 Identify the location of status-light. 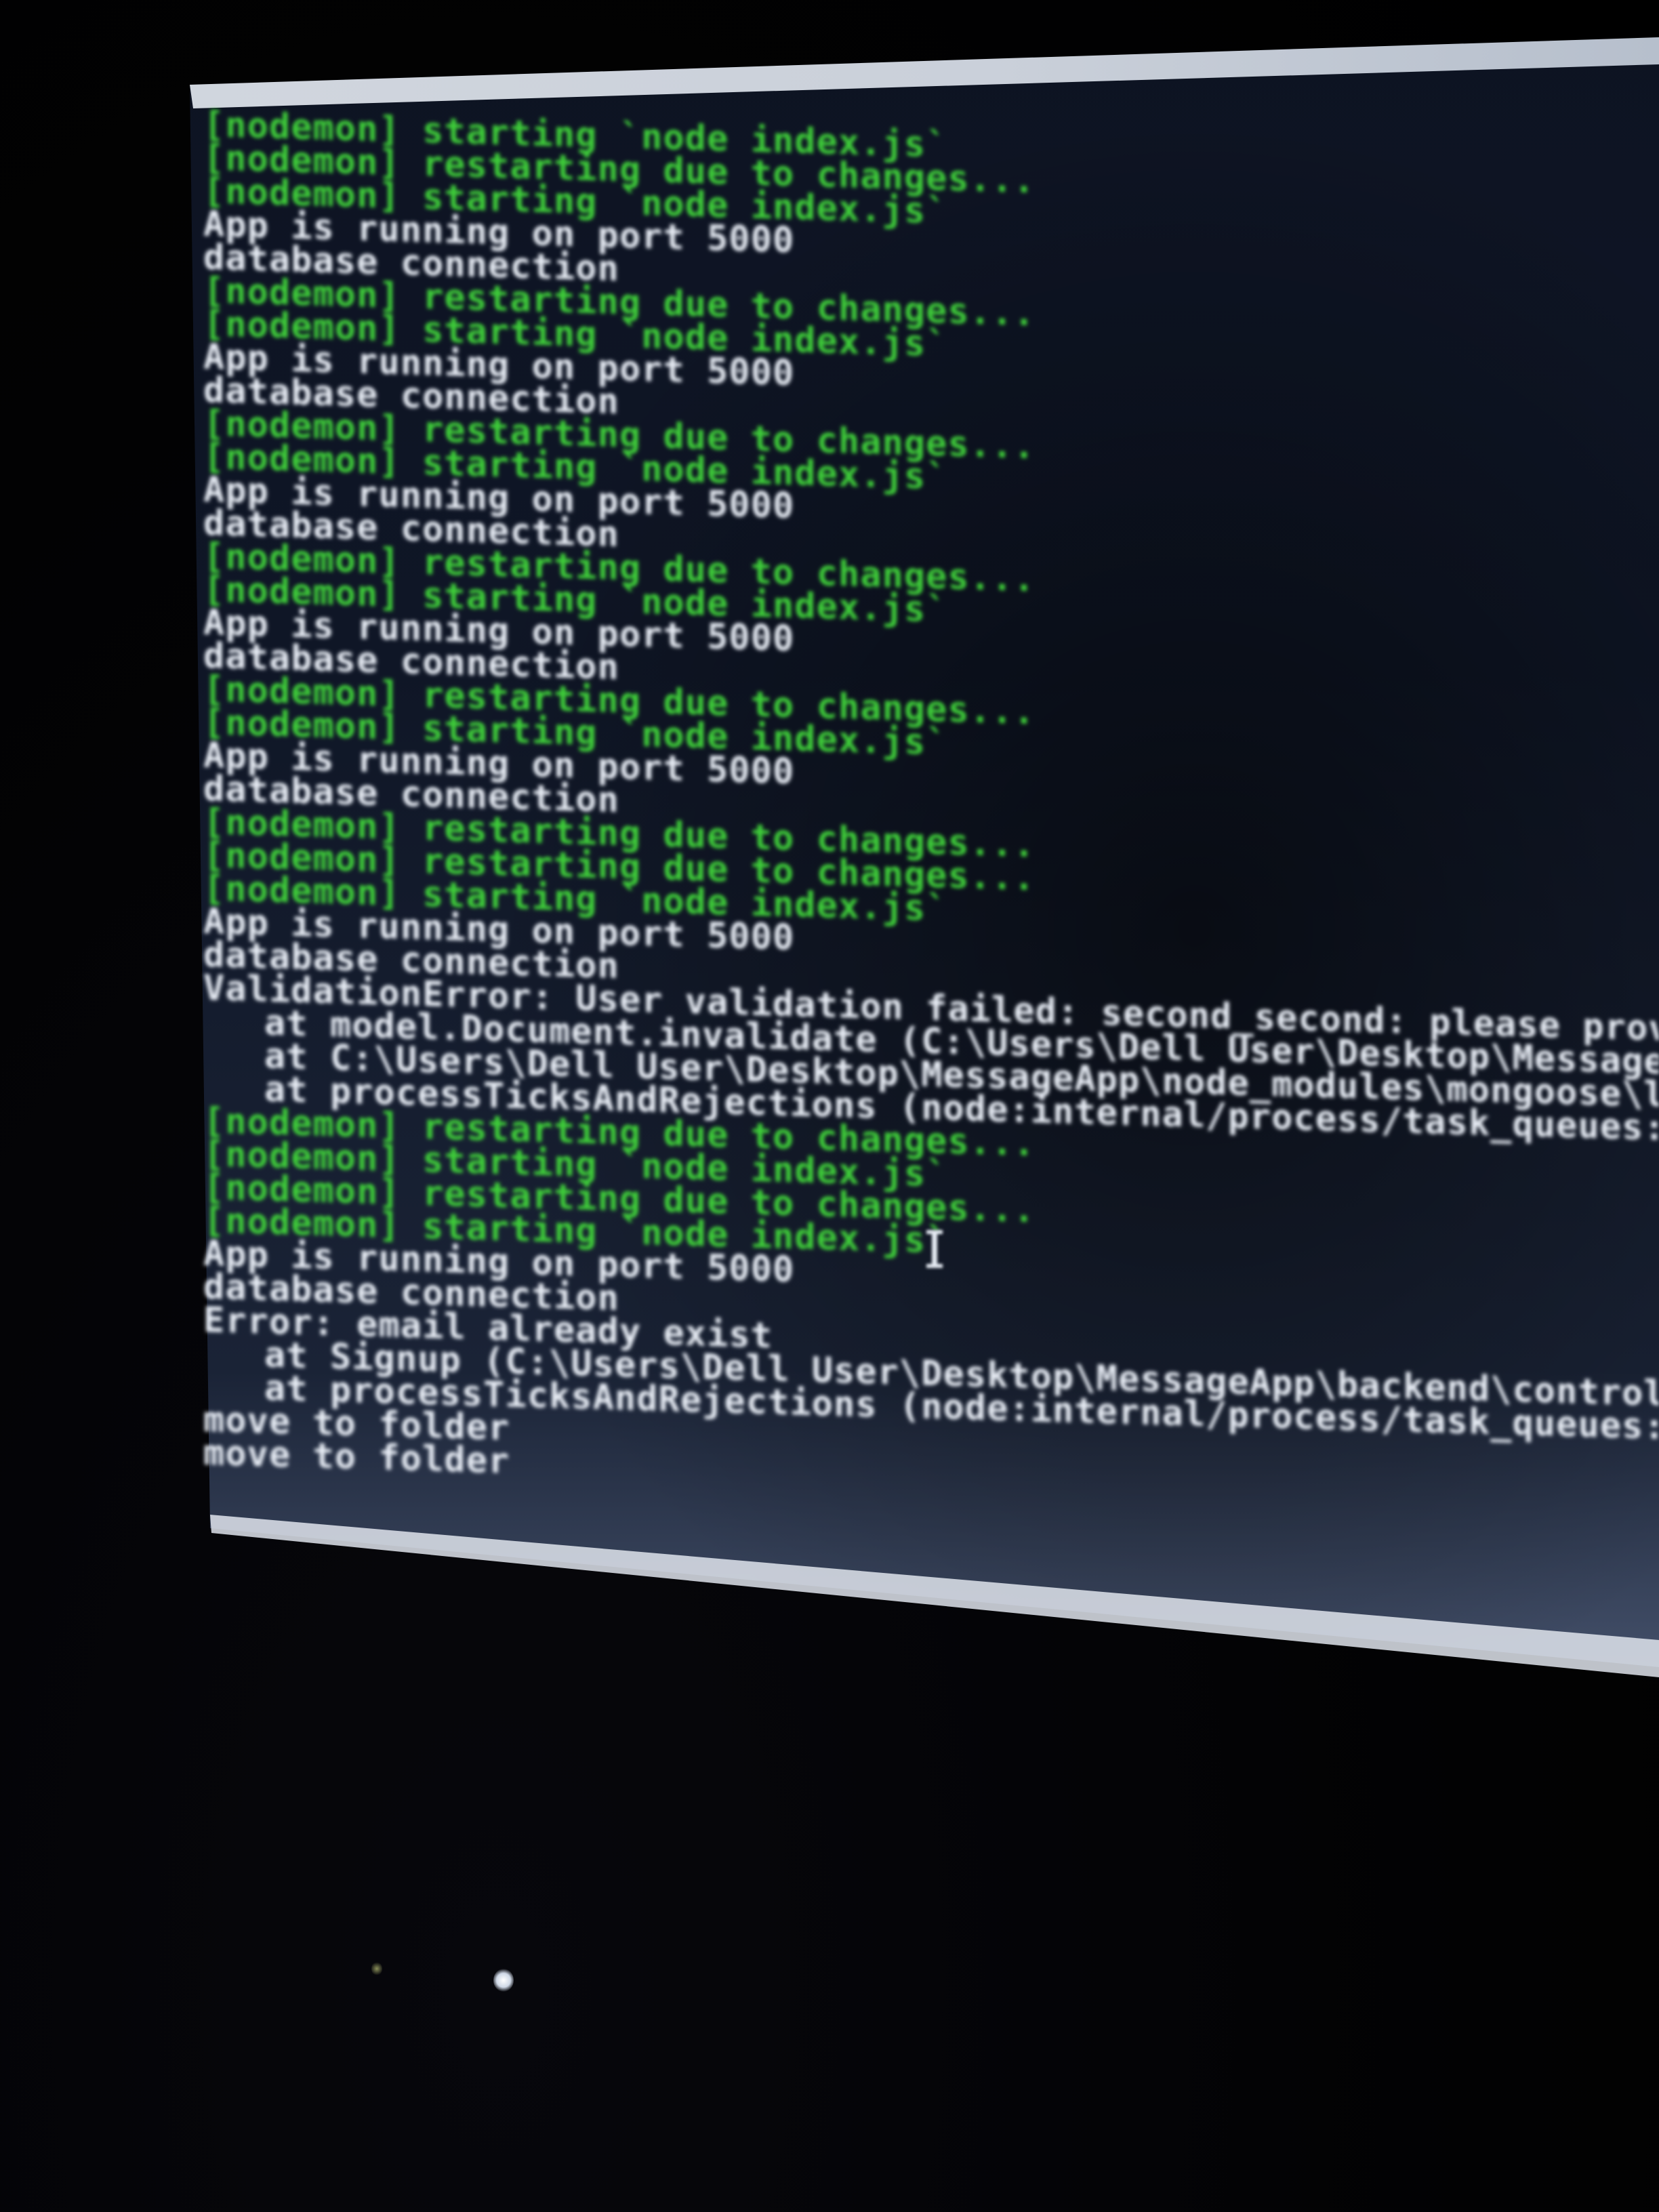
(376, 1969).